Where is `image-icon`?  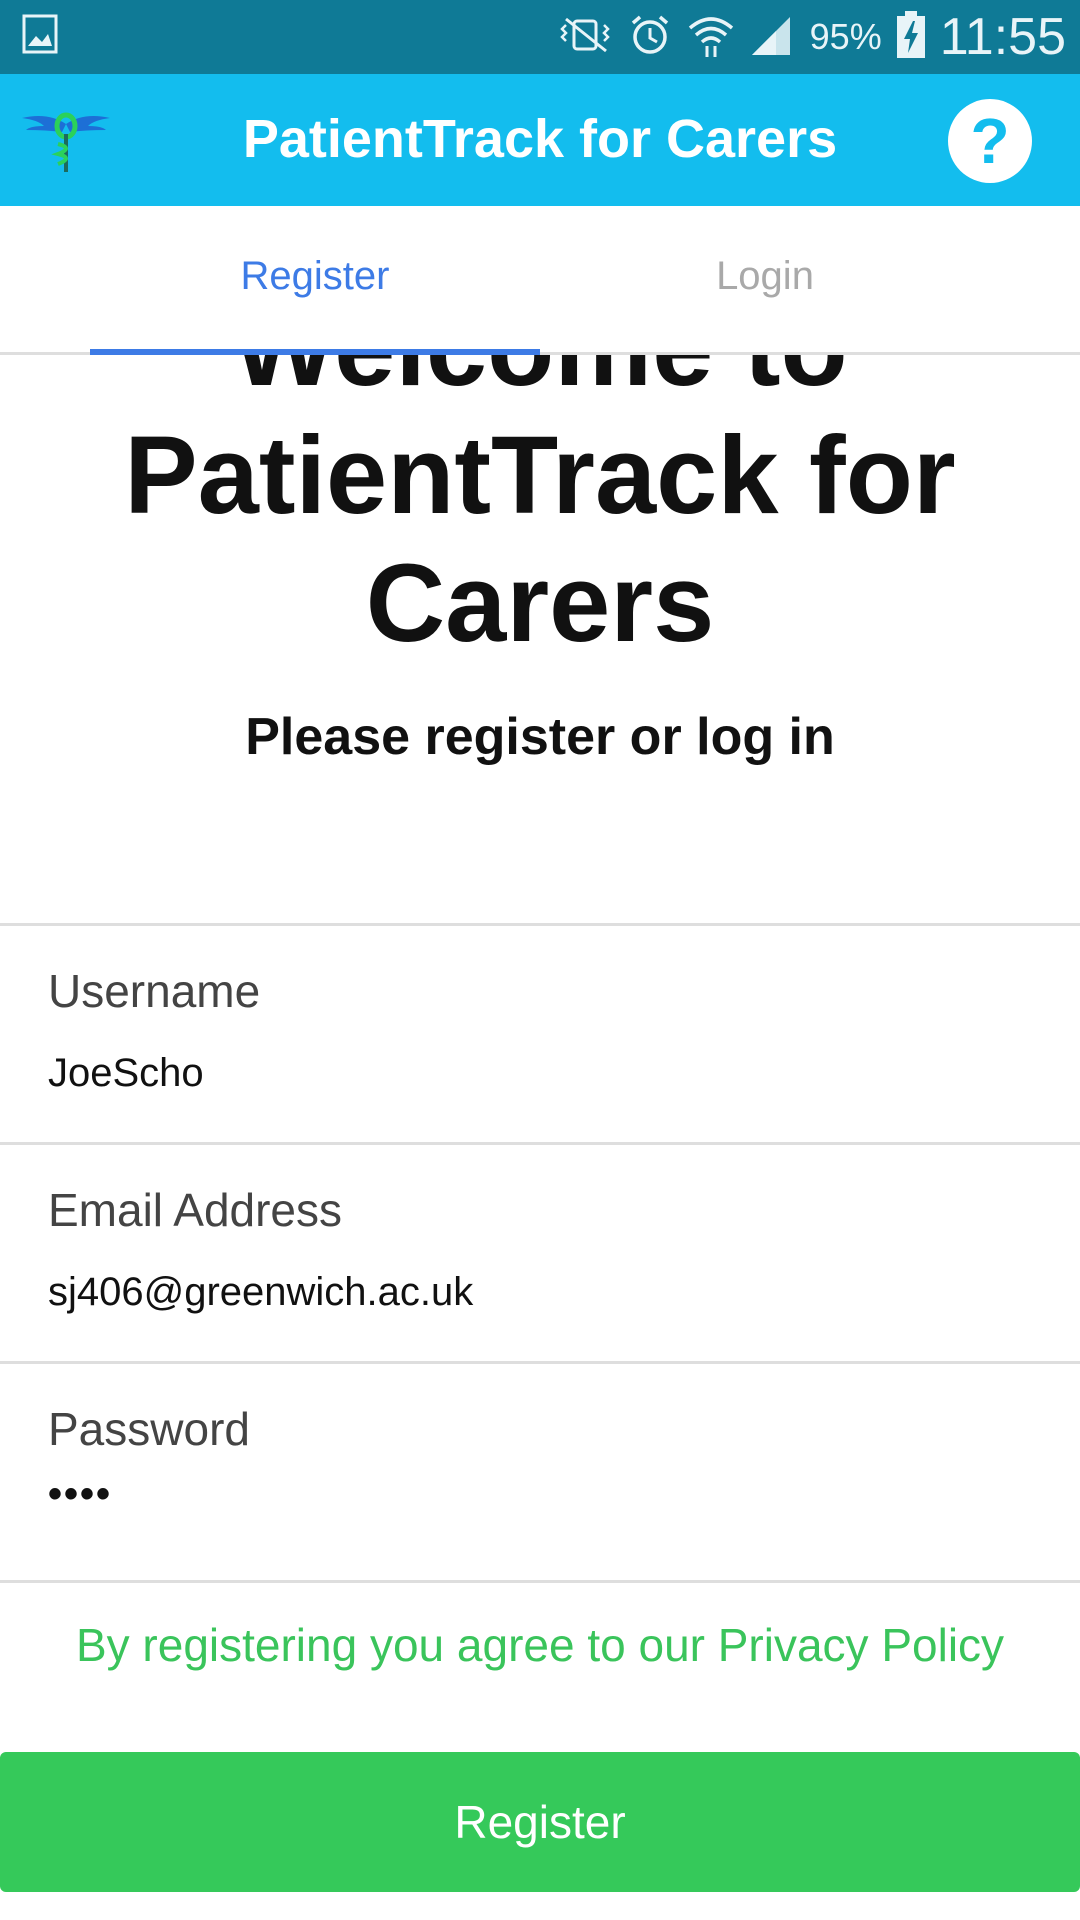 image-icon is located at coordinates (40, 36).